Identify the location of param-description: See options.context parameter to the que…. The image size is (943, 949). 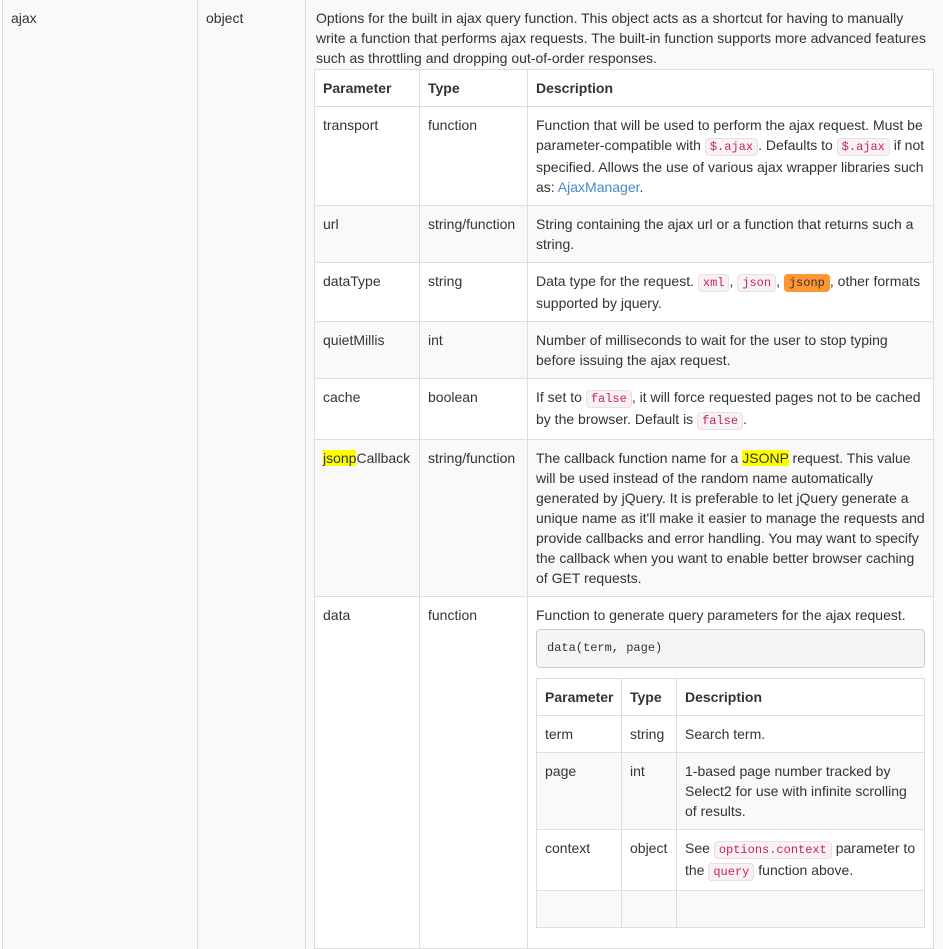
(801, 860).